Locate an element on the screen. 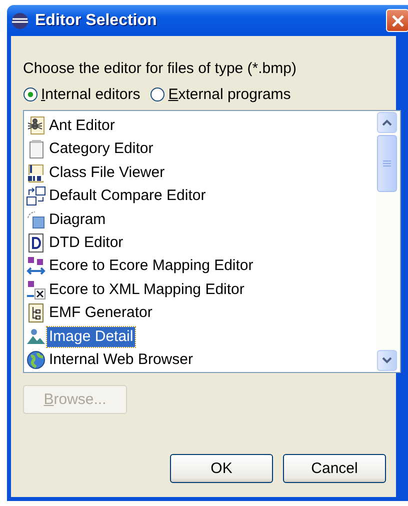  list-item: EMF Generator is located at coordinates (100, 313).